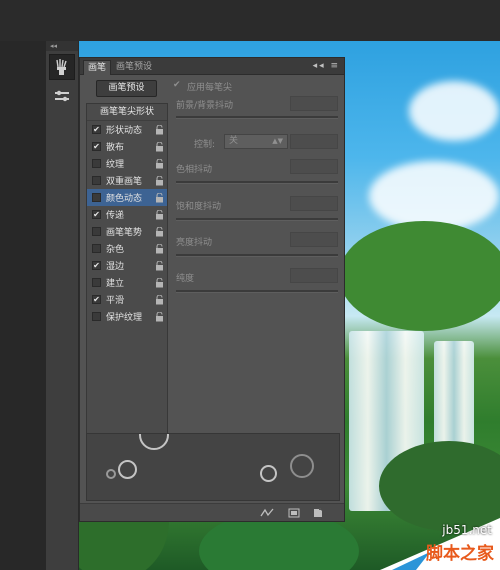 The height and width of the screenshot is (570, 500). Describe the element at coordinates (124, 199) in the screenshot. I see `brush-setting-label: 颜色动态` at that location.